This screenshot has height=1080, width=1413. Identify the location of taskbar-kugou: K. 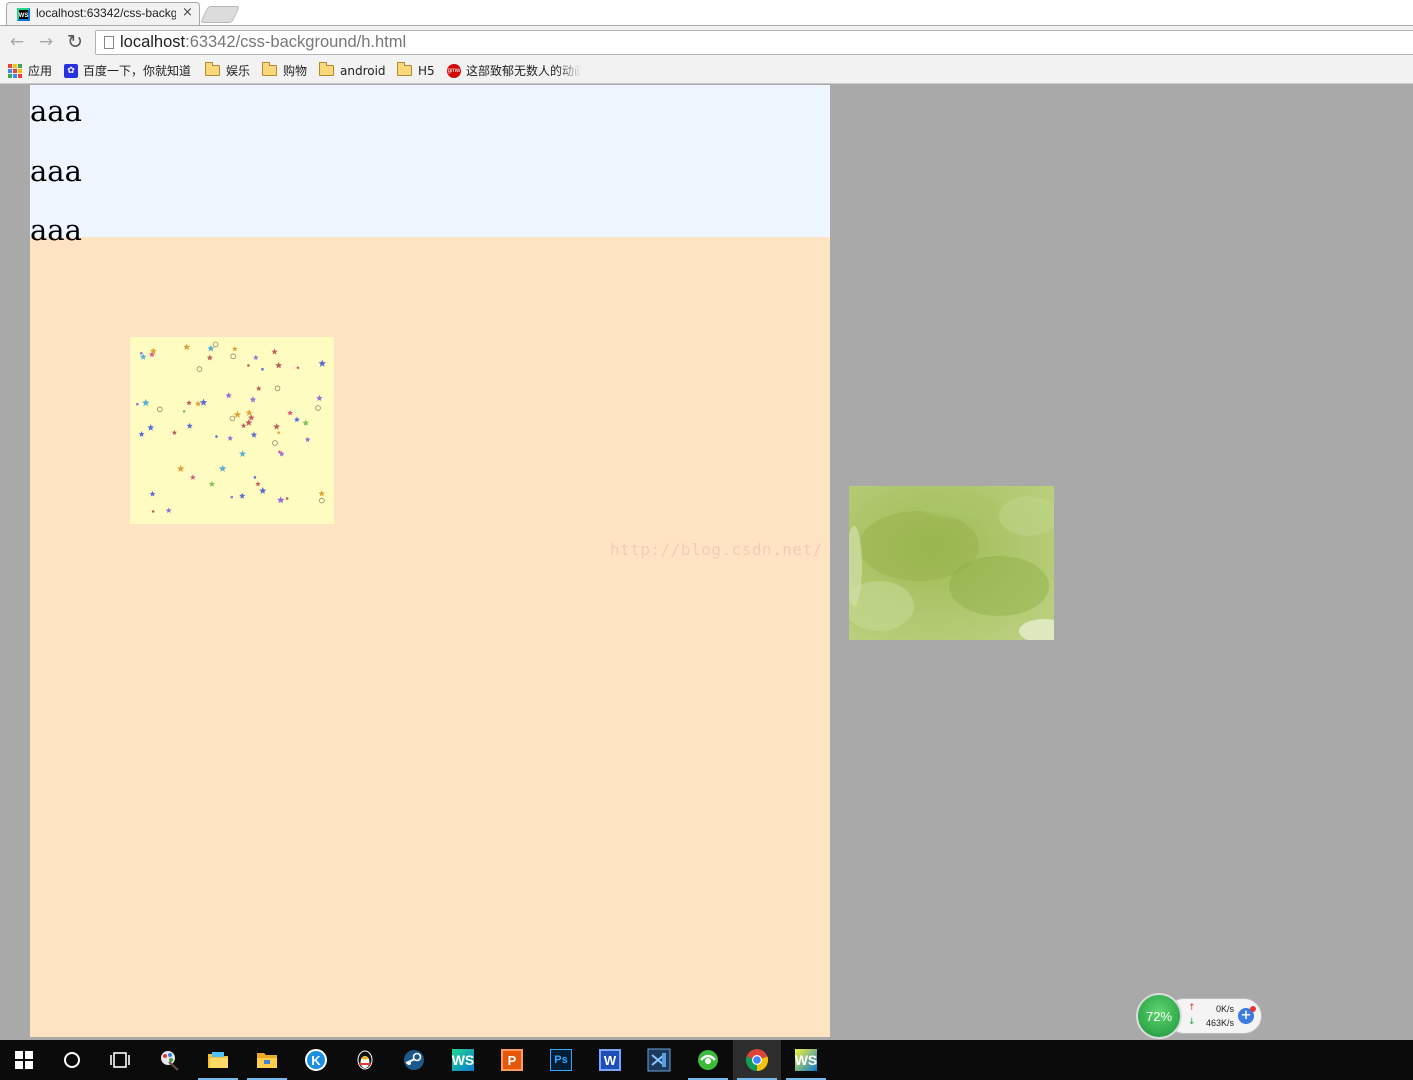
(316, 1060).